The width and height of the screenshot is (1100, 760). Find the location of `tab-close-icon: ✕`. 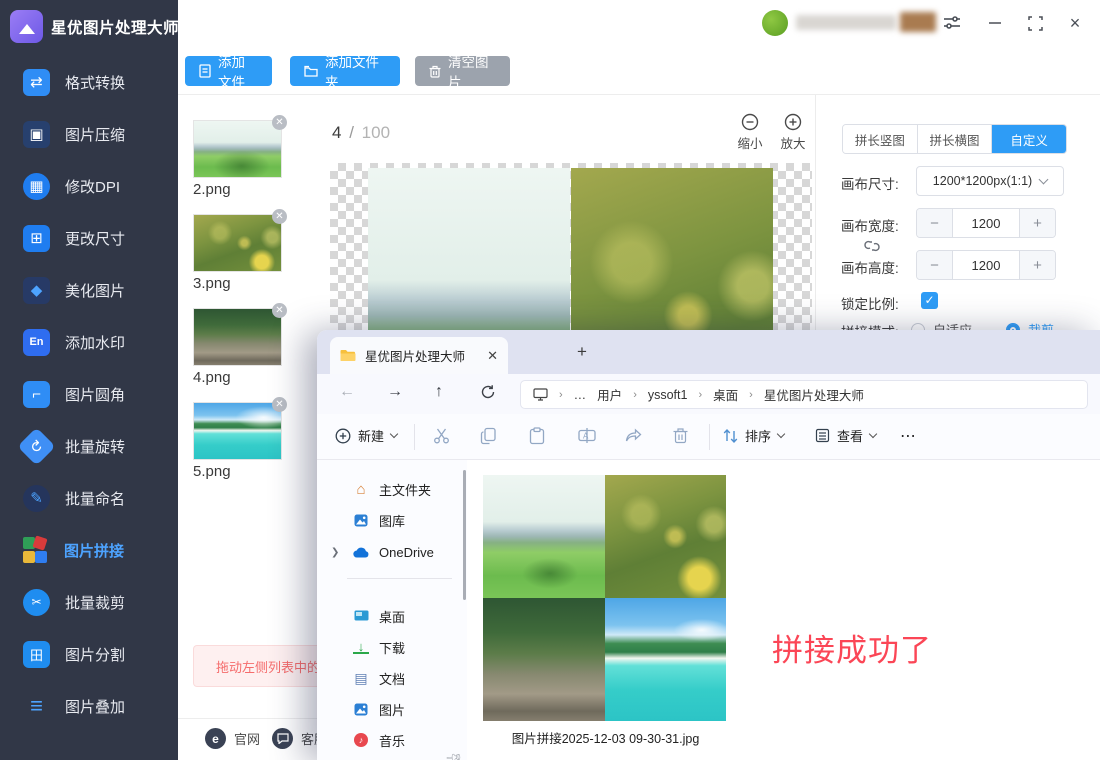

tab-close-icon: ✕ is located at coordinates (492, 356).